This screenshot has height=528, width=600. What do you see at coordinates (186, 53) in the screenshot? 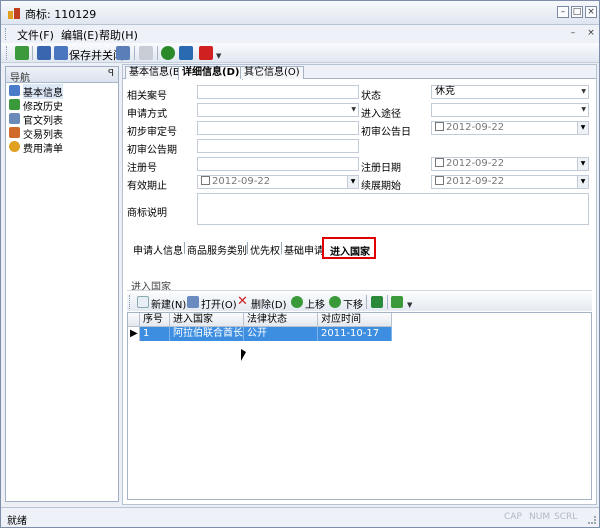
I see `book-icon` at bounding box center [186, 53].